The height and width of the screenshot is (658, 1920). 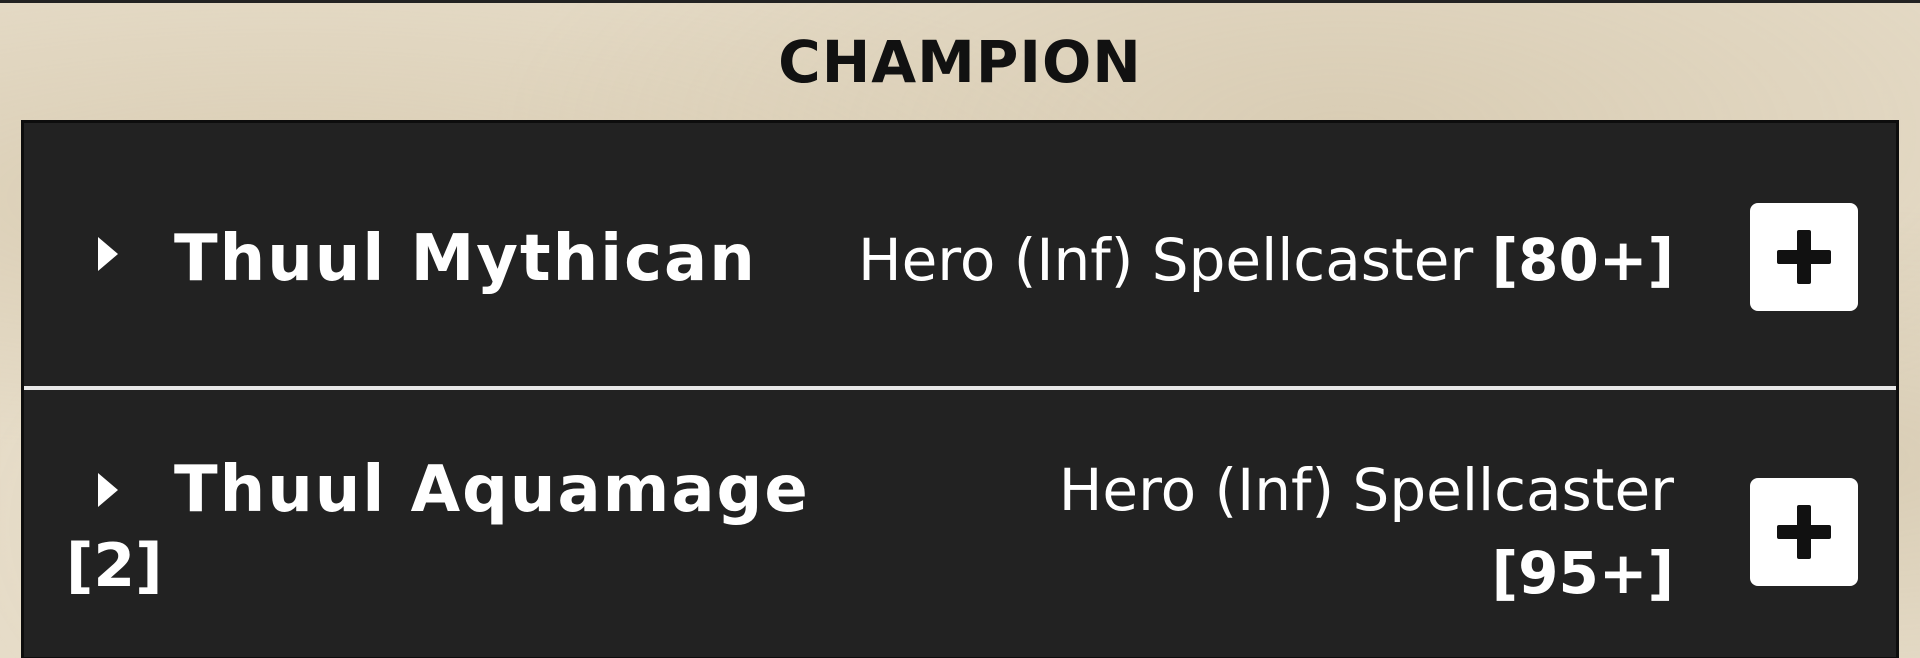 I want to click on unit-cost: [95+], so click(x=1582, y=573).